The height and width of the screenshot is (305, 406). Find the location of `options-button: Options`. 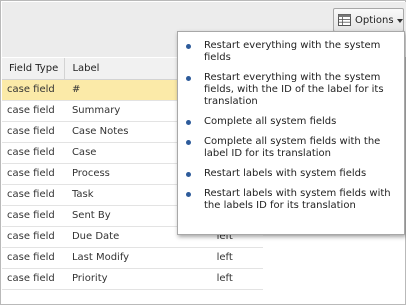

options-button: Options is located at coordinates (368, 20).